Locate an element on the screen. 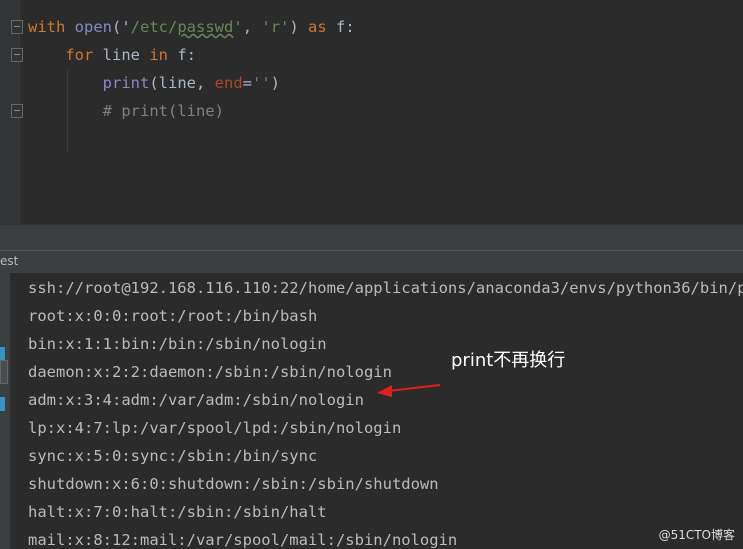  annotation-arrow is located at coordinates (409, 390).